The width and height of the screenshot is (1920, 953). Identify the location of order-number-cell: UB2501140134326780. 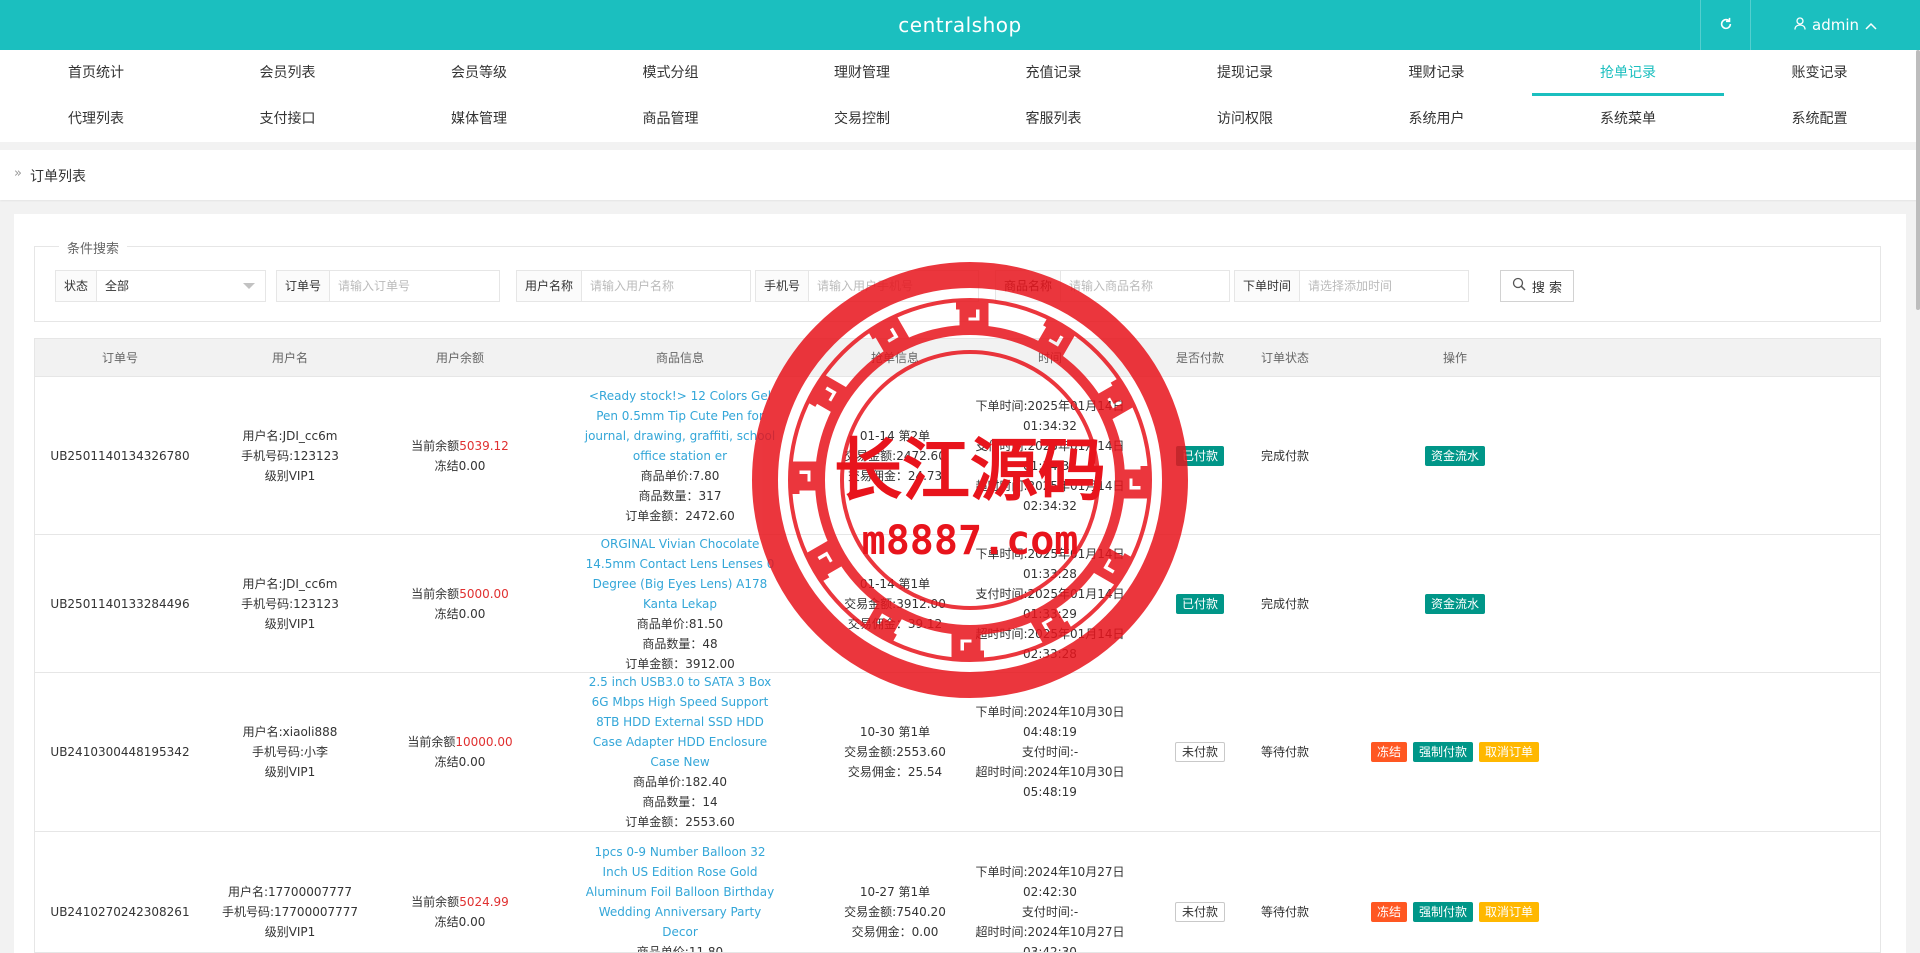
(120, 455).